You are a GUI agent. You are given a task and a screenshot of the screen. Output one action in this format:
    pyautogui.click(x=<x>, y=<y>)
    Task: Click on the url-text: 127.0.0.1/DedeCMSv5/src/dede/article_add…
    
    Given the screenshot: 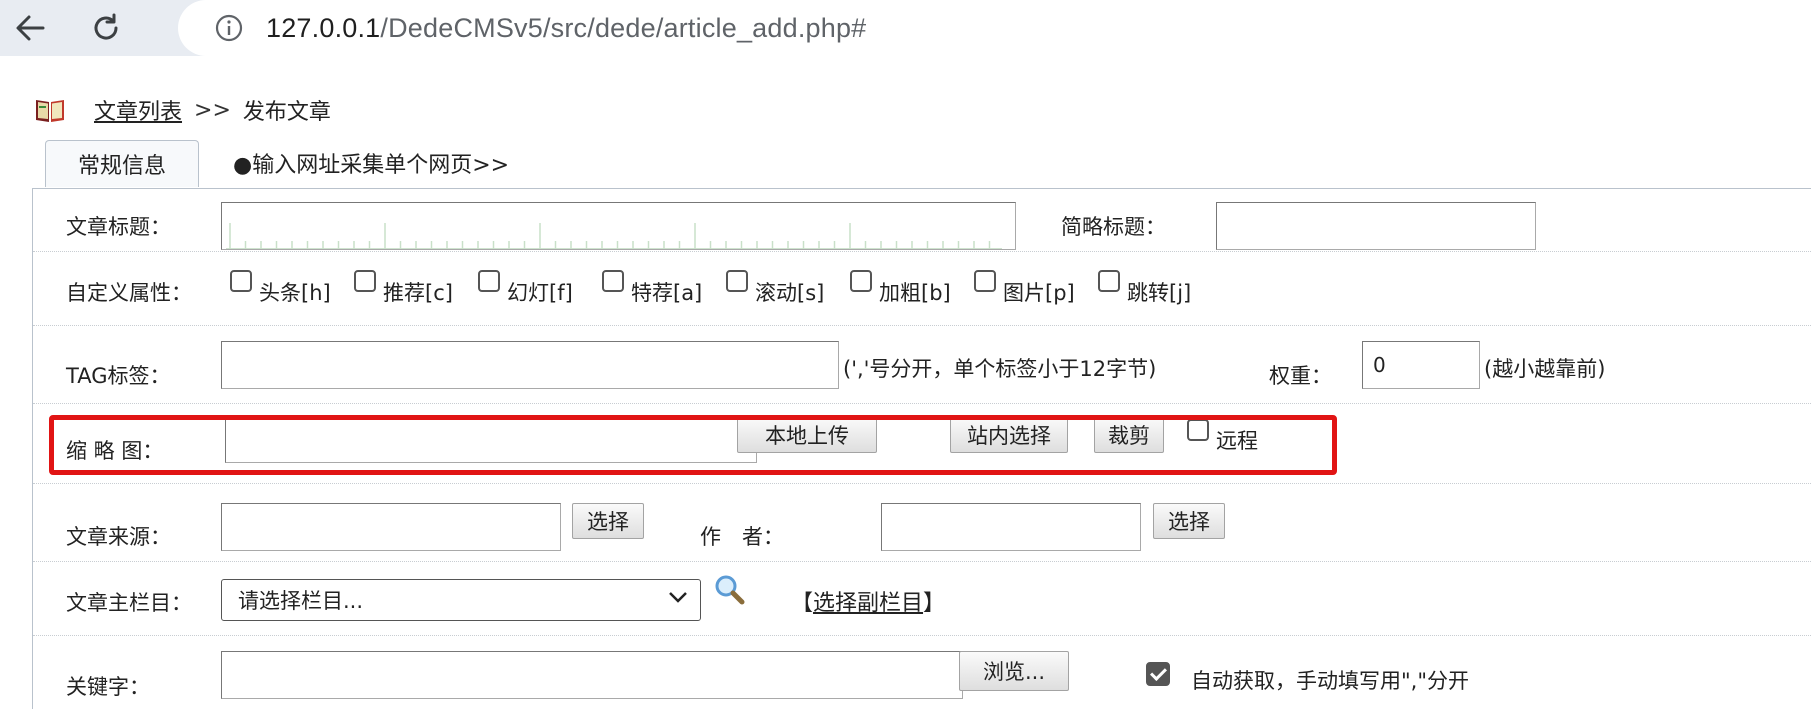 What is the action you would take?
    pyautogui.click(x=566, y=28)
    